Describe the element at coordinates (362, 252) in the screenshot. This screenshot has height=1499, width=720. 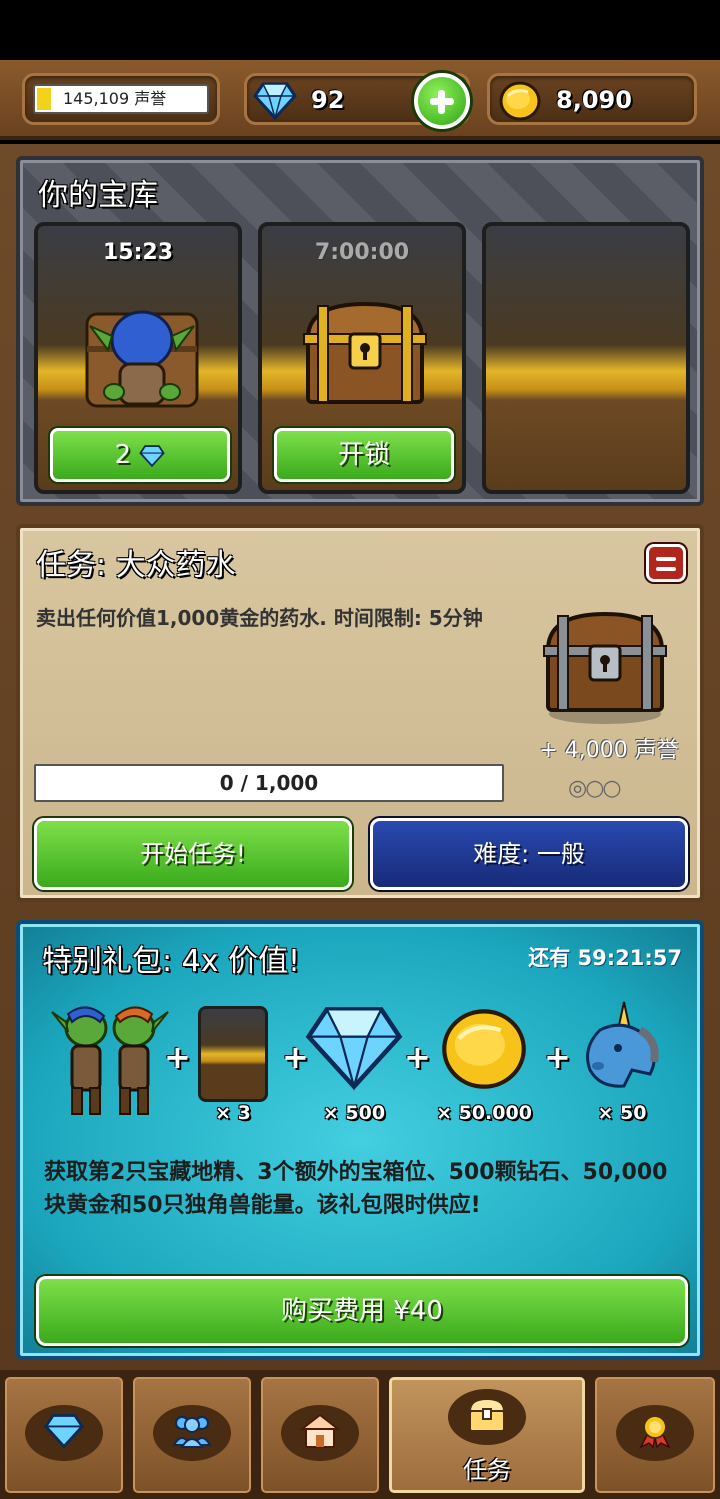
I see `slot-timer: 7:00:00` at that location.